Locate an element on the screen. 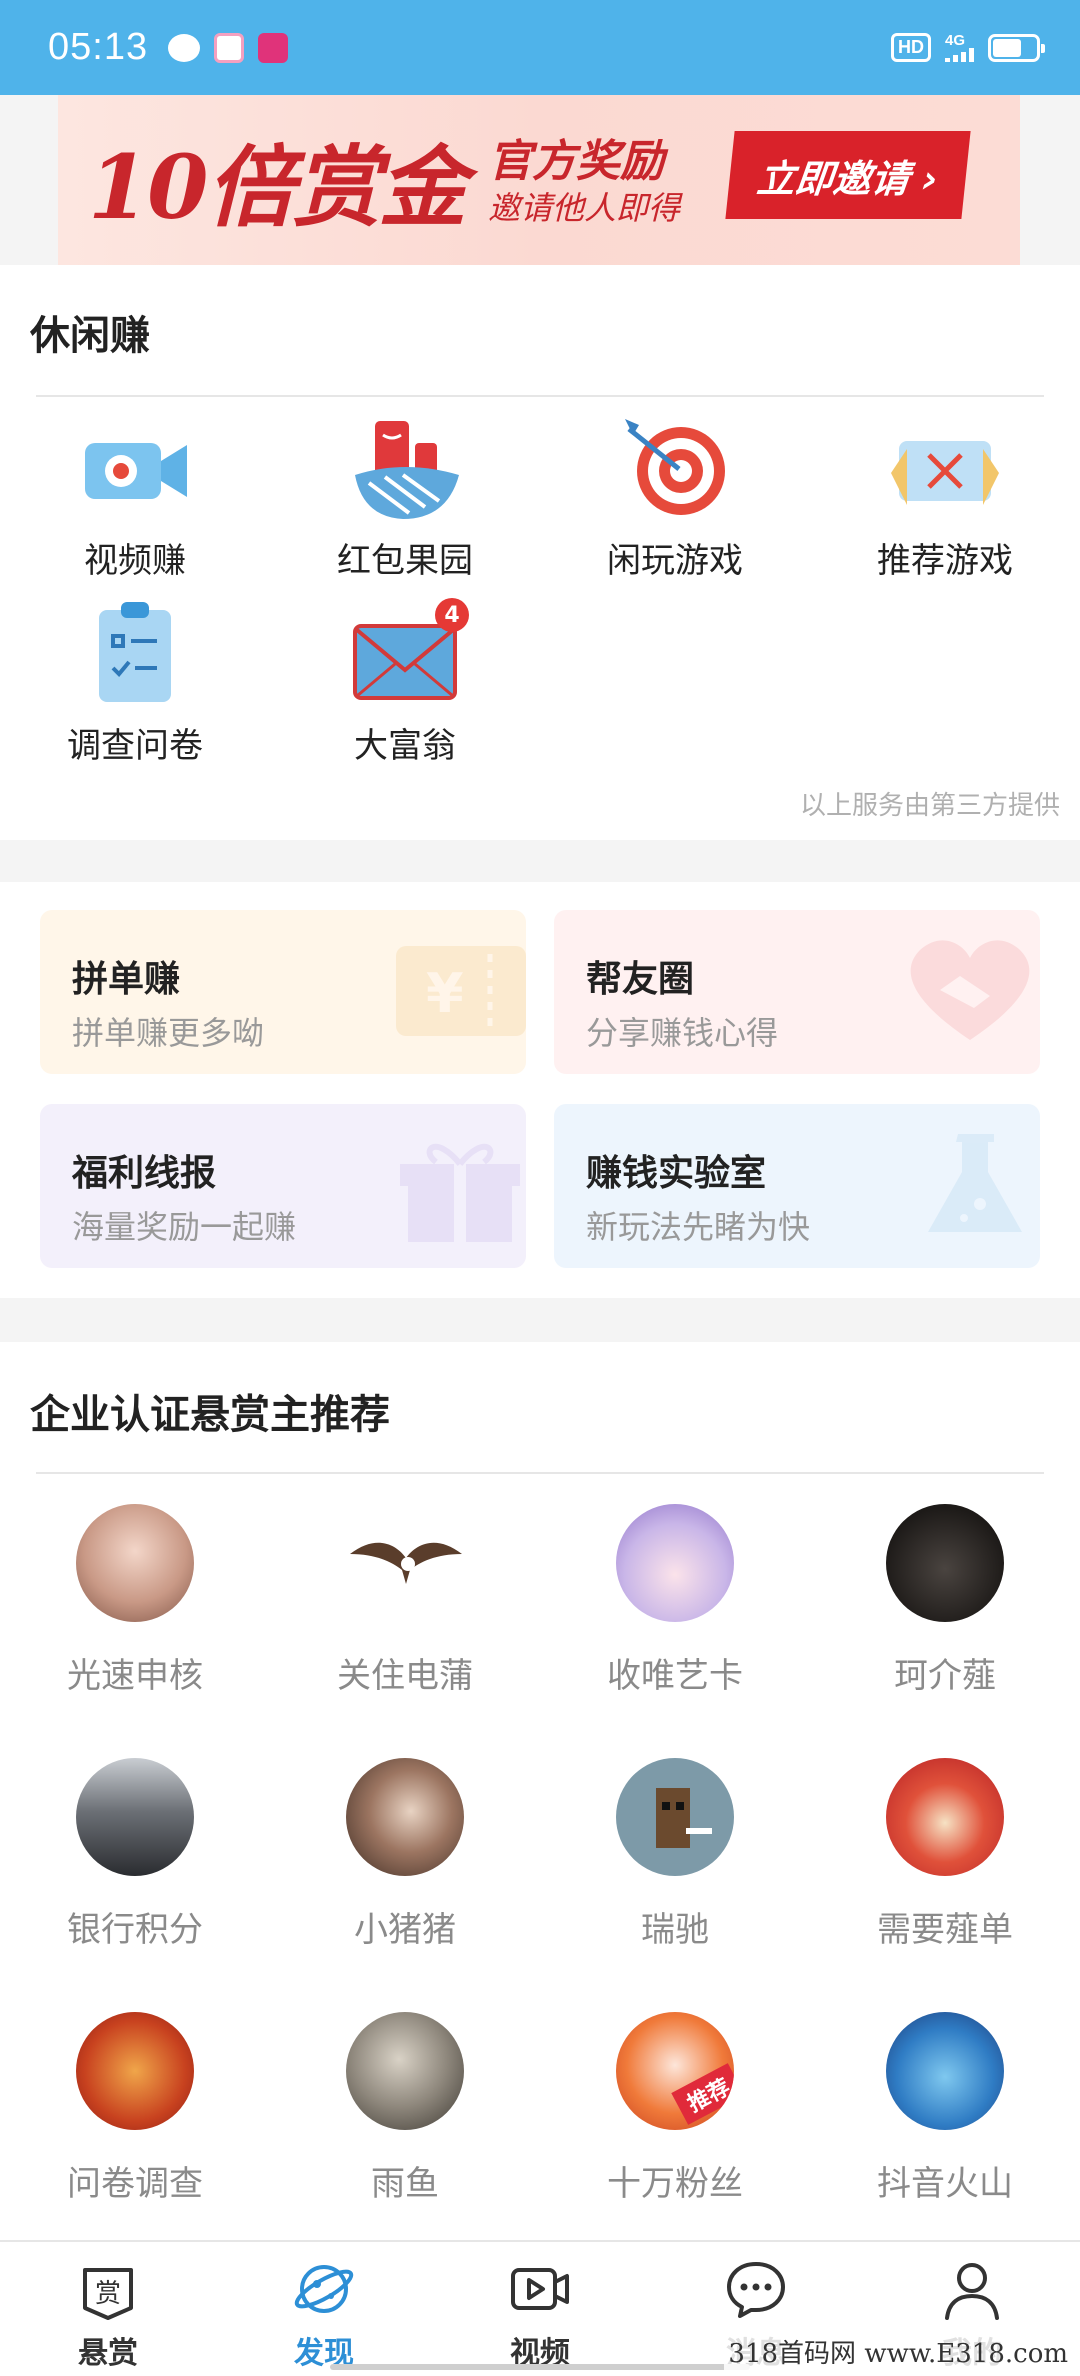 The height and width of the screenshot is (2376, 1080). reward-icon: 赏 is located at coordinates (108, 2294).